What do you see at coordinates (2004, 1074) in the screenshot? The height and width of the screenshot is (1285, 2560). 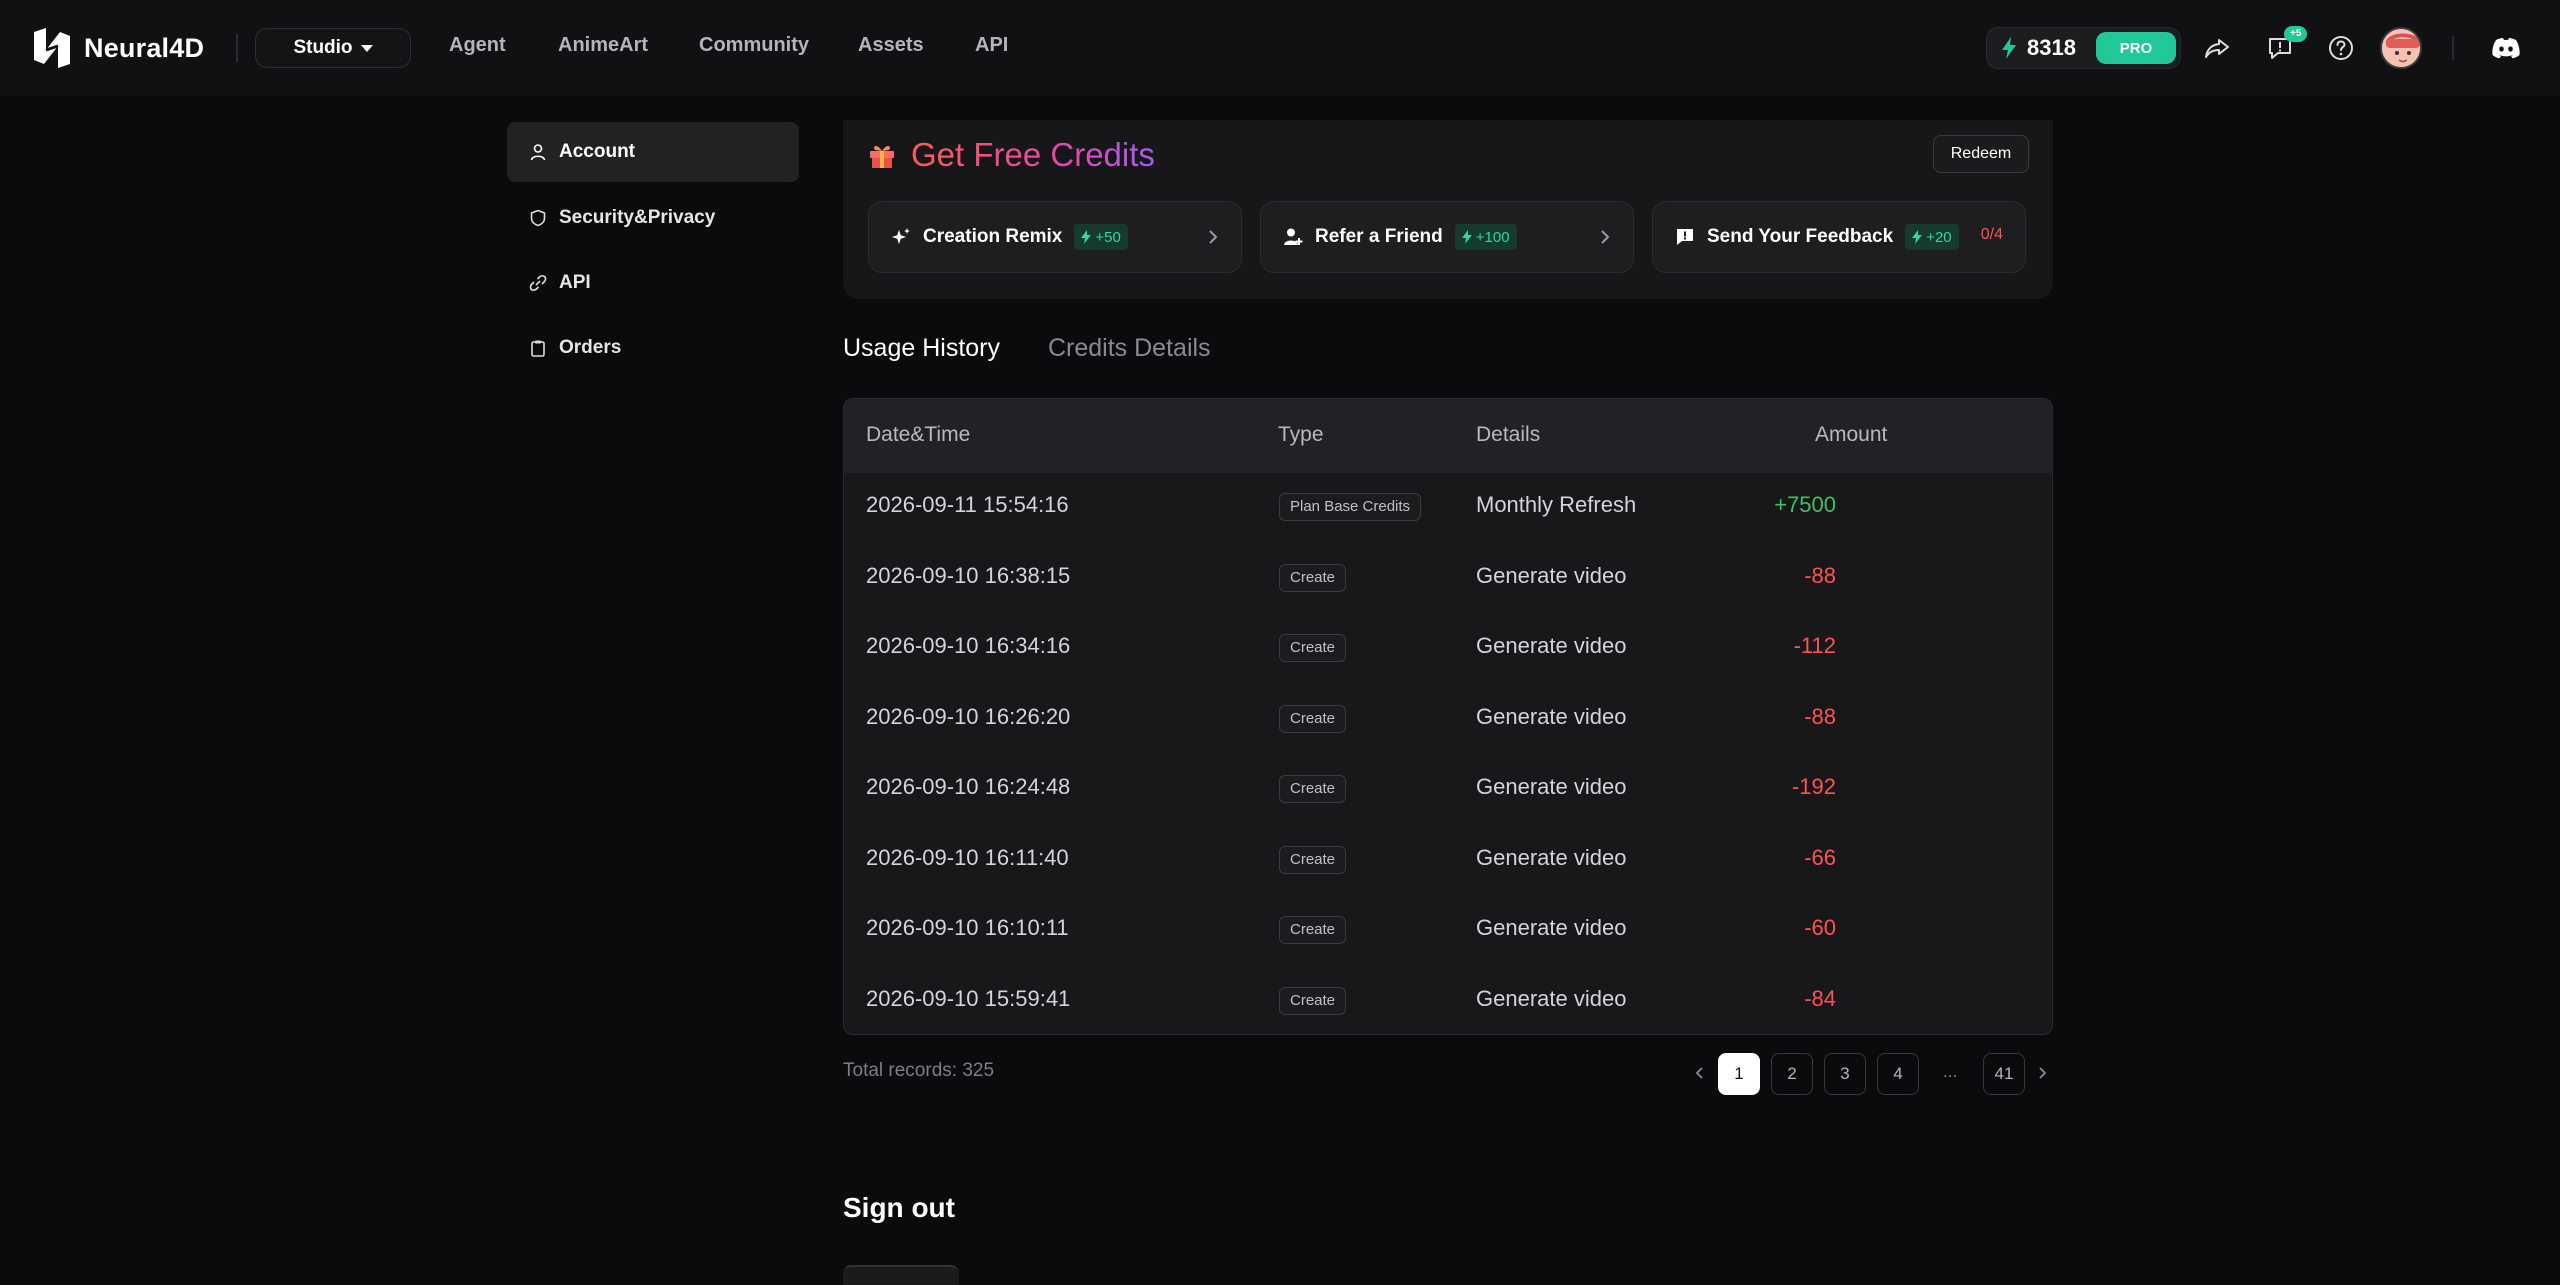 I see `page-button-last: 41` at bounding box center [2004, 1074].